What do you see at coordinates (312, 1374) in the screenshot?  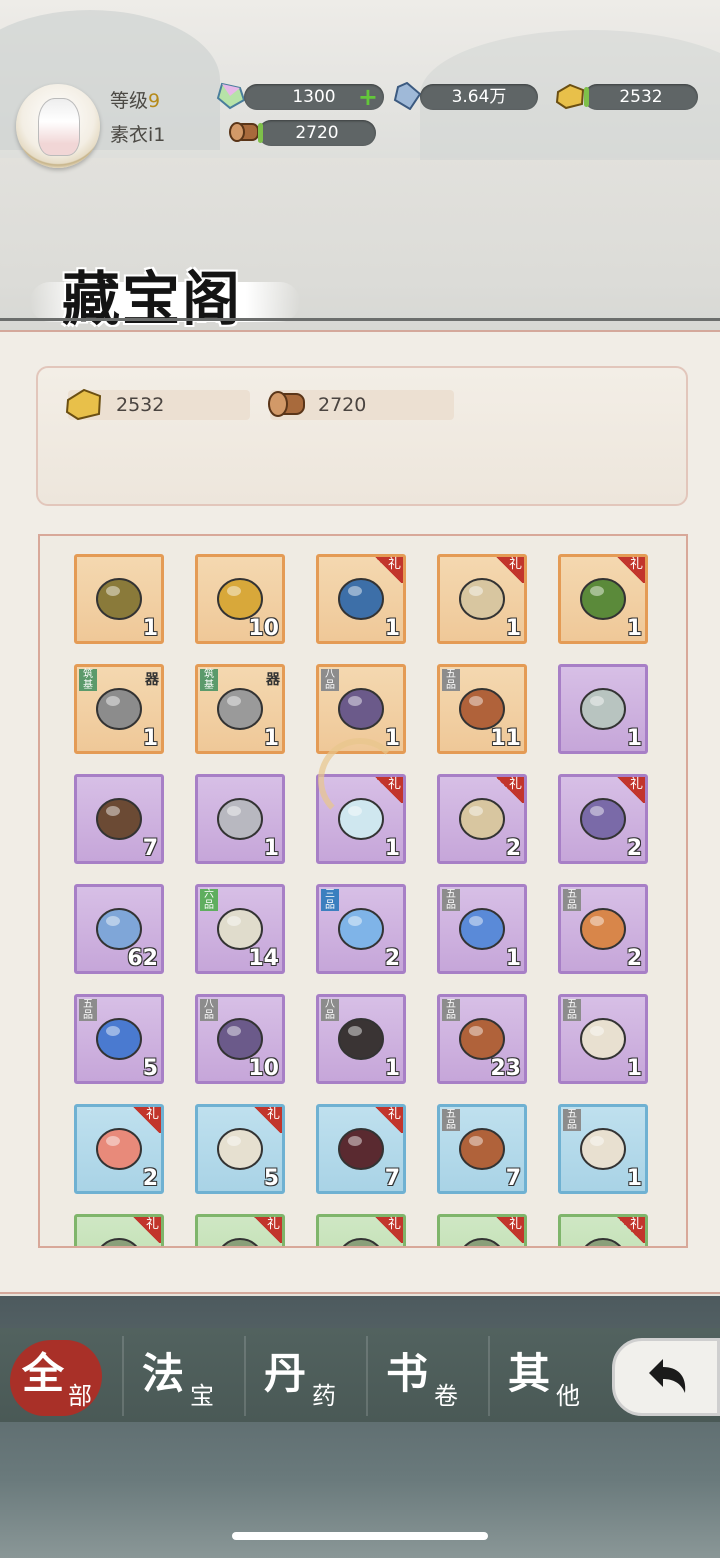 I see `tab-pills: 丹 药` at bounding box center [312, 1374].